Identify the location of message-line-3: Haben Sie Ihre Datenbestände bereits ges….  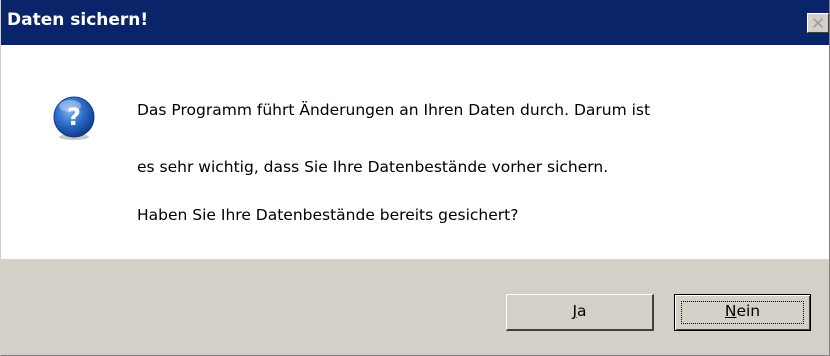
(328, 215).